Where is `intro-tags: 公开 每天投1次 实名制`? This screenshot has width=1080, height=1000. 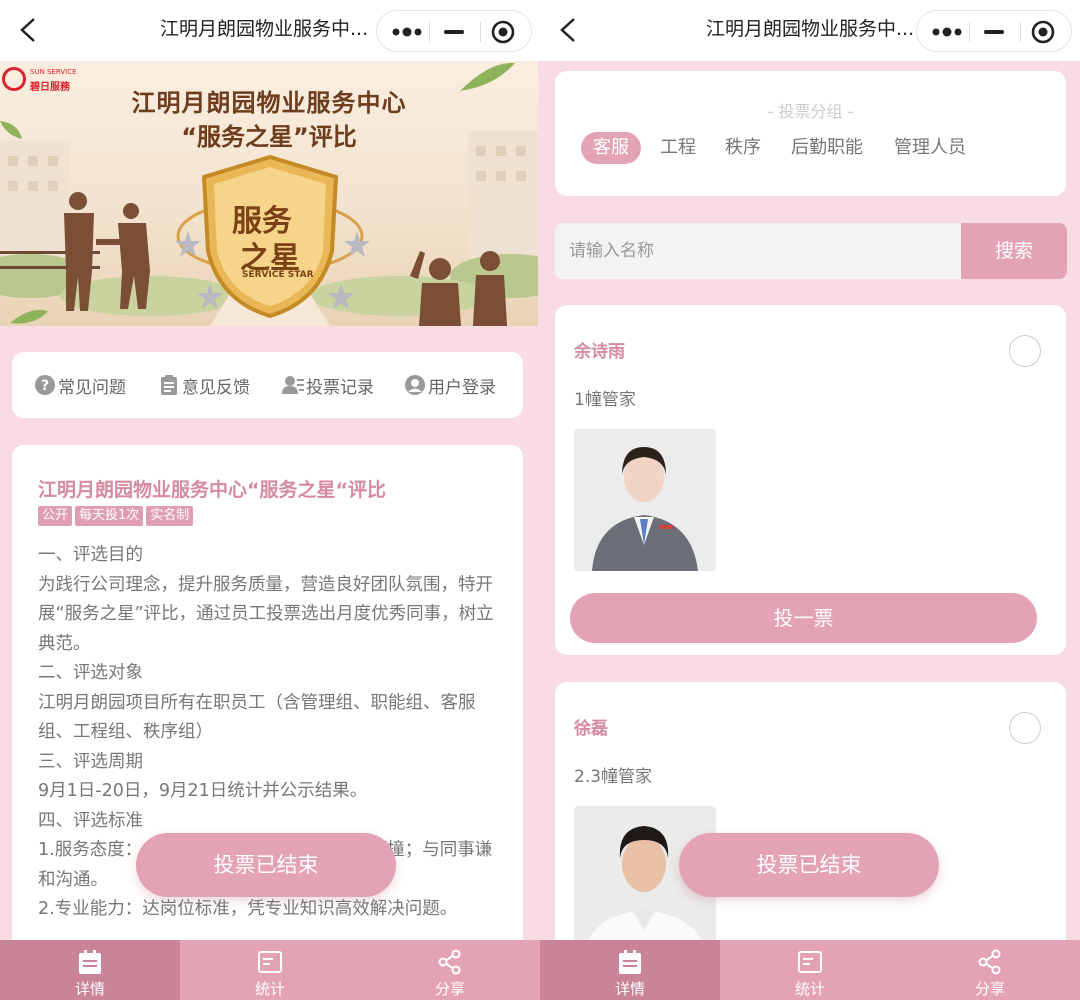
intro-tags: 公开 每天投1次 实名制 is located at coordinates (117, 516).